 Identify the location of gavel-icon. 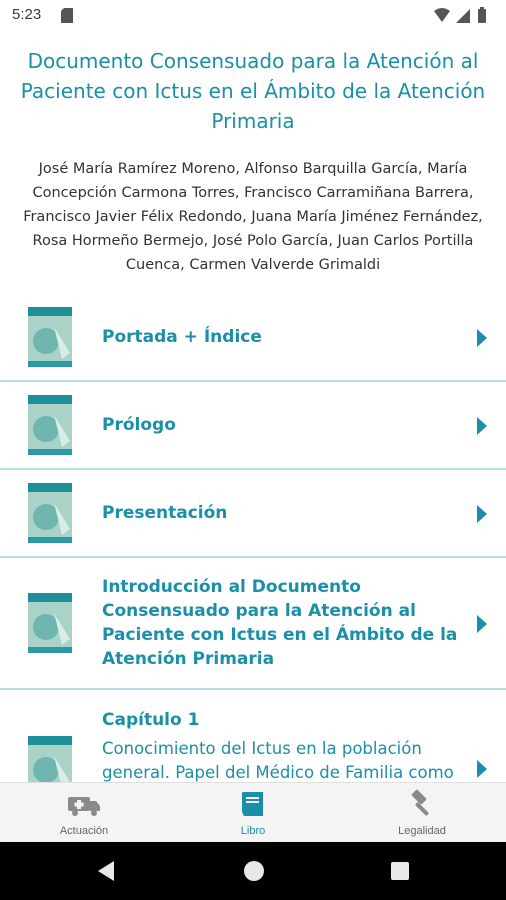
(420, 802).